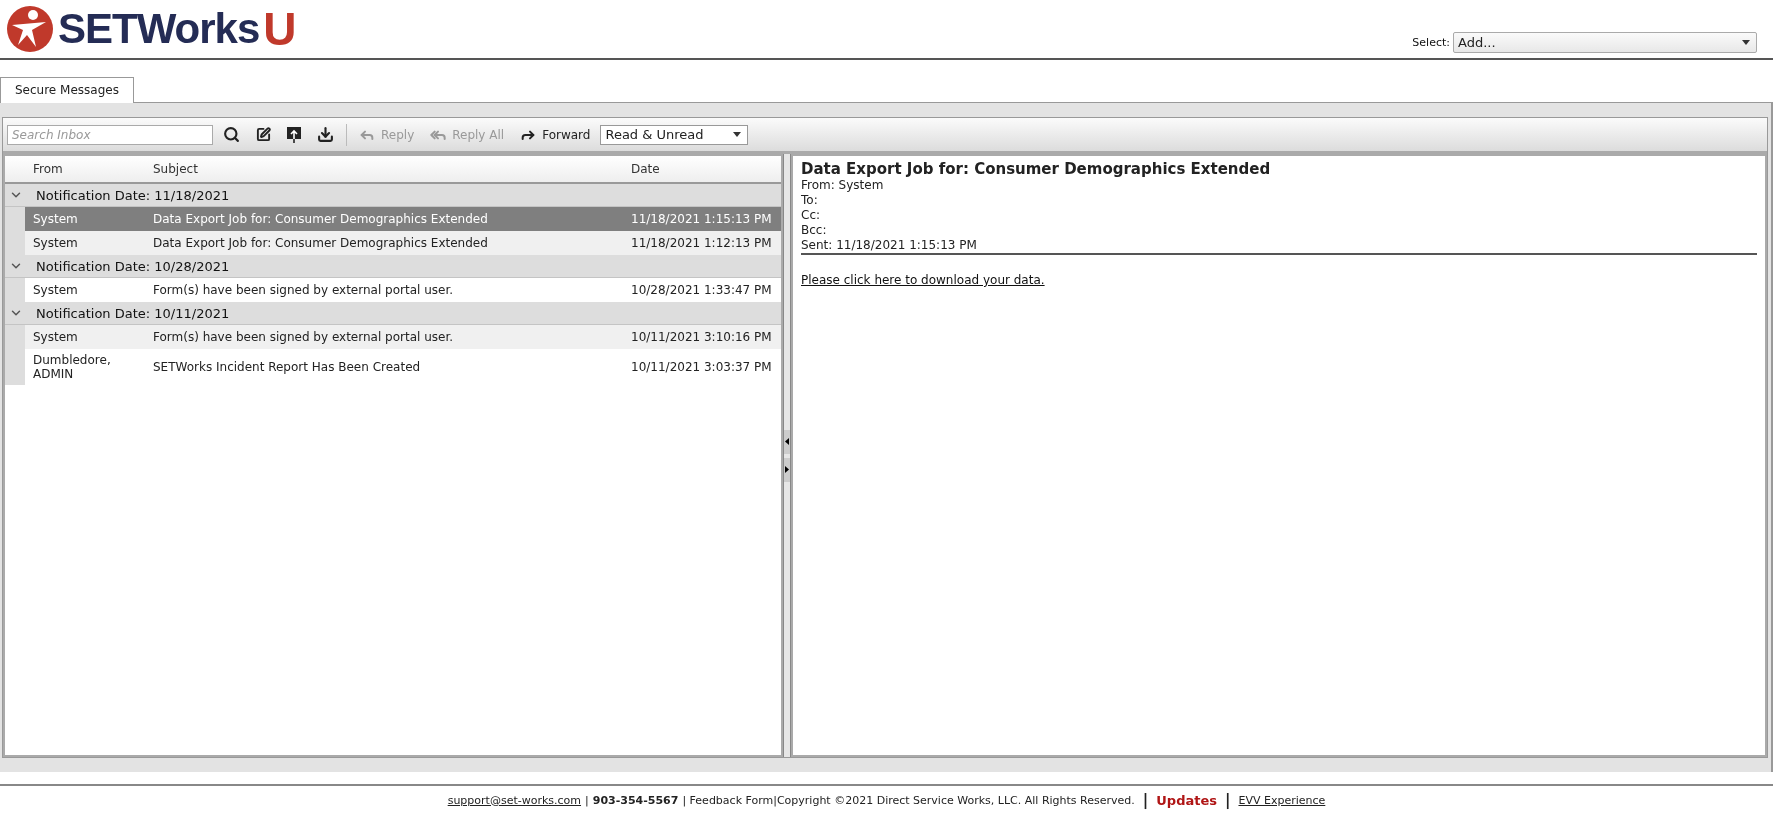 The height and width of the screenshot is (814, 1773). Describe the element at coordinates (1279, 185) in the screenshot. I see `message-field: From: System` at that location.